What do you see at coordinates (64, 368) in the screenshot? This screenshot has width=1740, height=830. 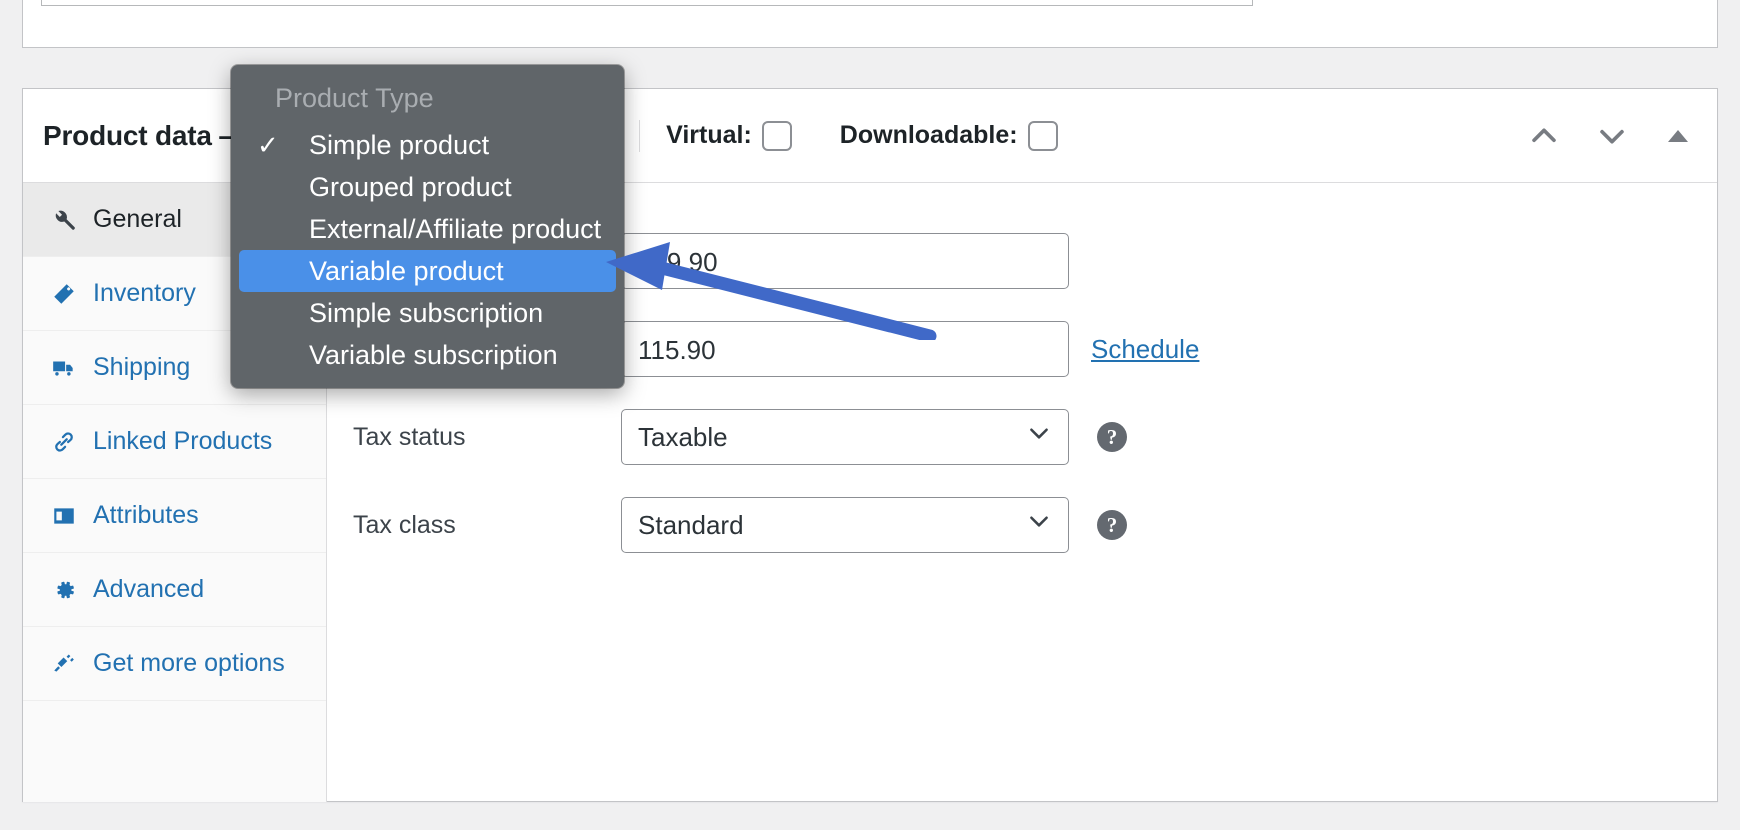 I see `truck-icon` at bounding box center [64, 368].